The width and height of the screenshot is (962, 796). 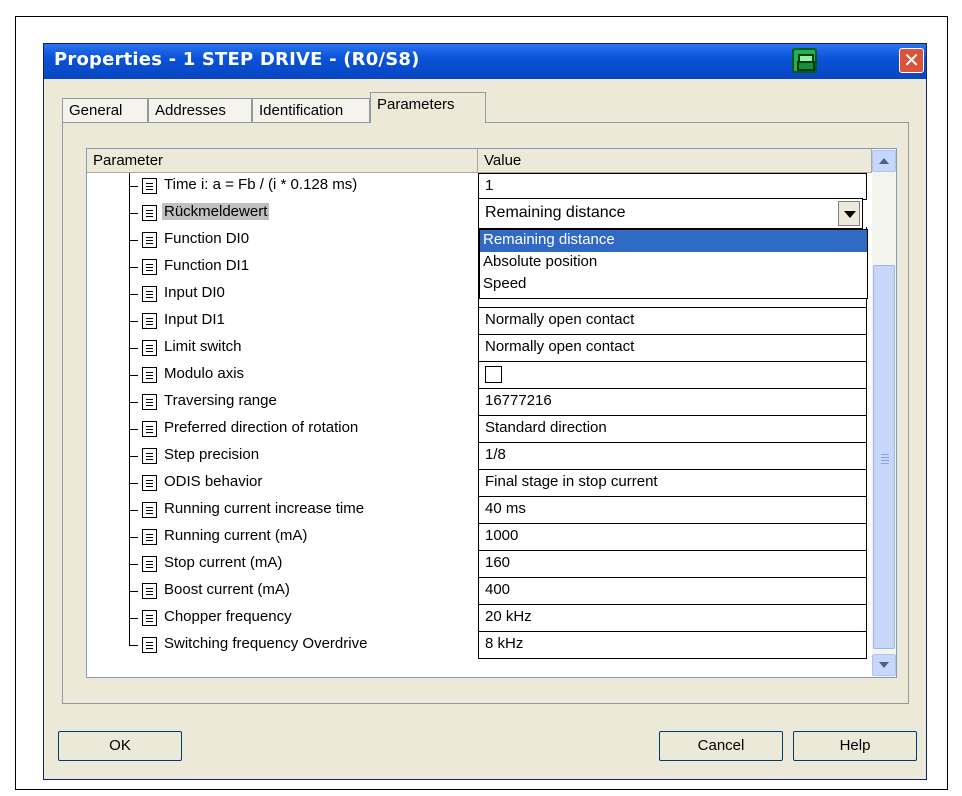 What do you see at coordinates (428, 107) in the screenshot?
I see `tab-parameters: Parameters` at bounding box center [428, 107].